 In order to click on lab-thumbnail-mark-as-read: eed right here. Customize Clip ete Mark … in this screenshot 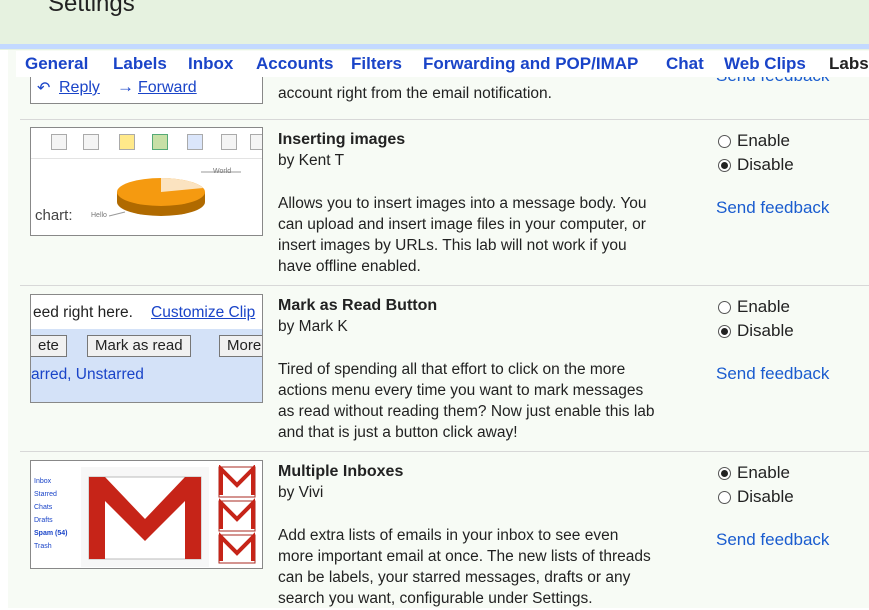, I will do `click(146, 348)`.